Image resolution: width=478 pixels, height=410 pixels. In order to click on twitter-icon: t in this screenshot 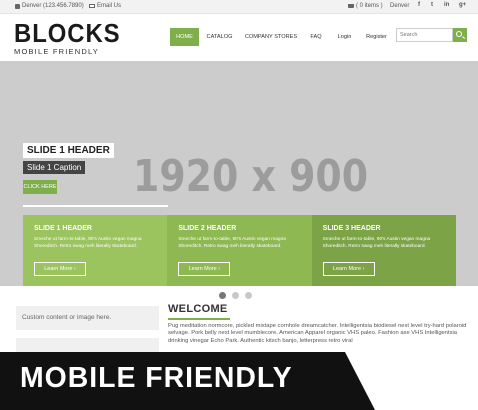, I will do `click(432, 5)`.